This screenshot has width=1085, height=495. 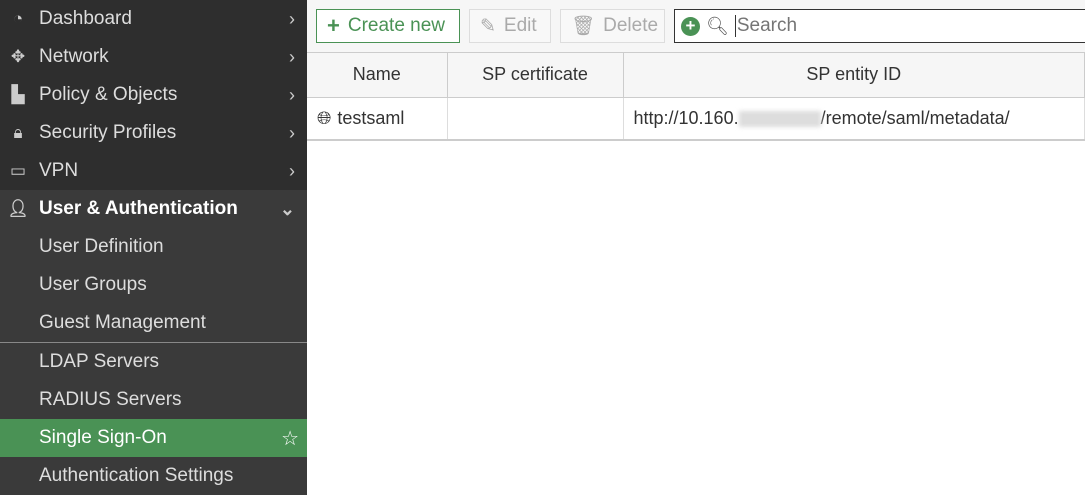 I want to click on create-new-button: + Create new, so click(x=388, y=26).